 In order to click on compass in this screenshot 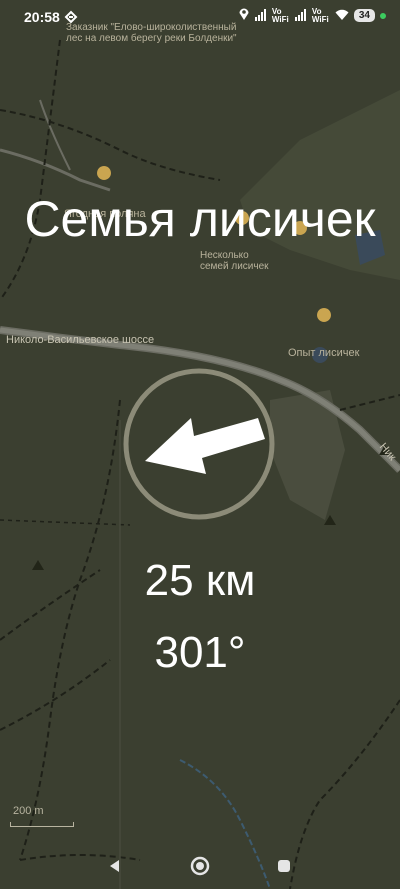, I will do `click(199, 444)`.